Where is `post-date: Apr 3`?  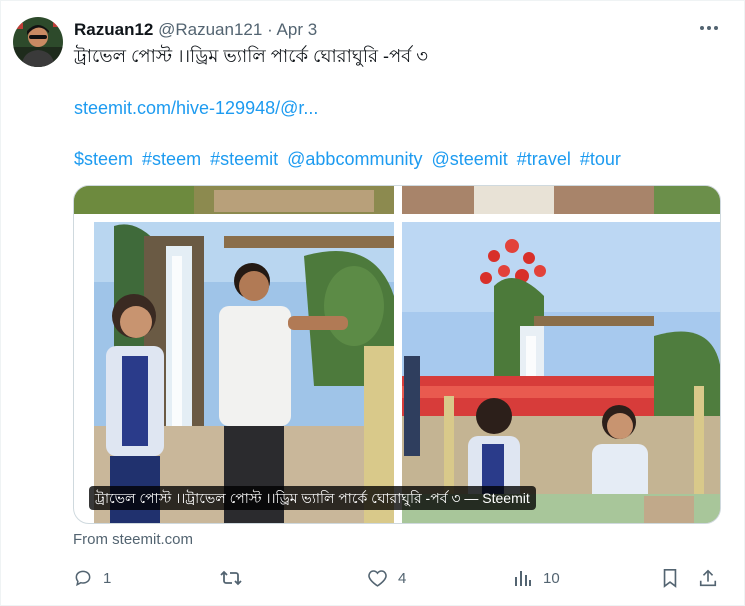 post-date: Apr 3 is located at coordinates (297, 29).